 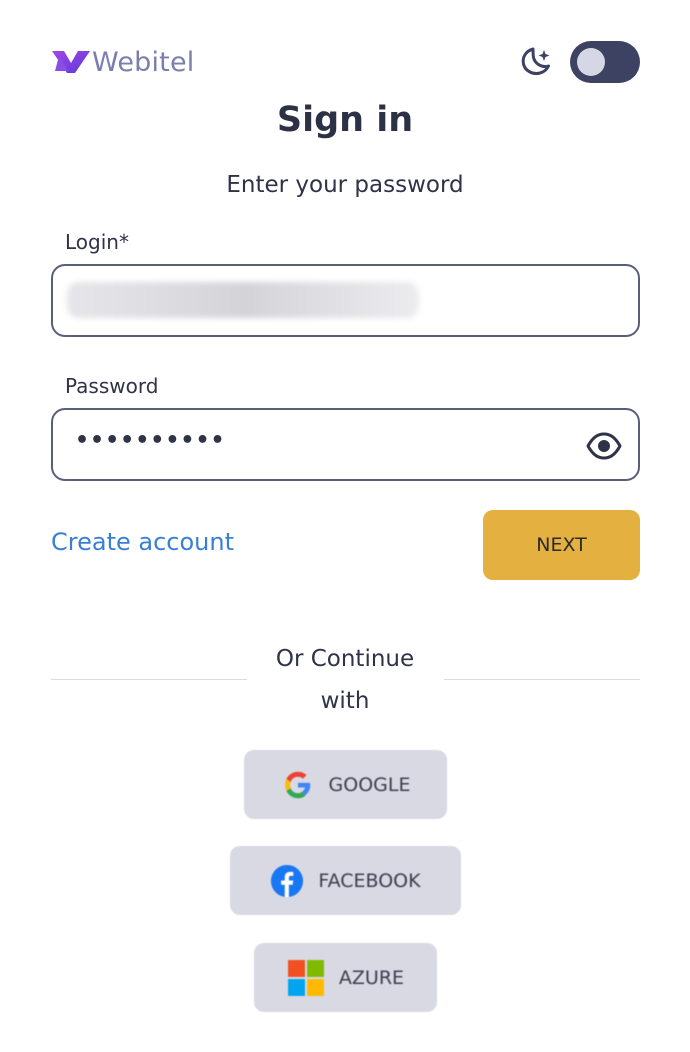 What do you see at coordinates (243, 300) in the screenshot?
I see `login-value-redacted` at bounding box center [243, 300].